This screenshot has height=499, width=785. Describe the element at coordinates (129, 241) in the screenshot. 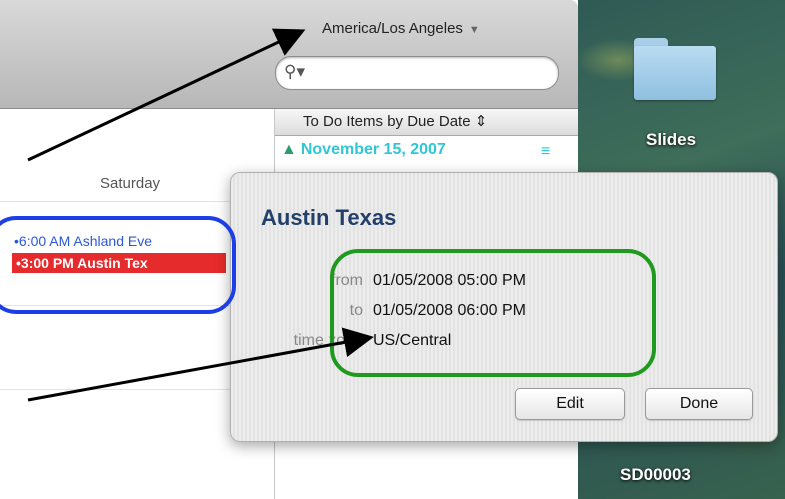

I see `calendar-event-ashland: •6:00 AM Ashland Eve` at that location.